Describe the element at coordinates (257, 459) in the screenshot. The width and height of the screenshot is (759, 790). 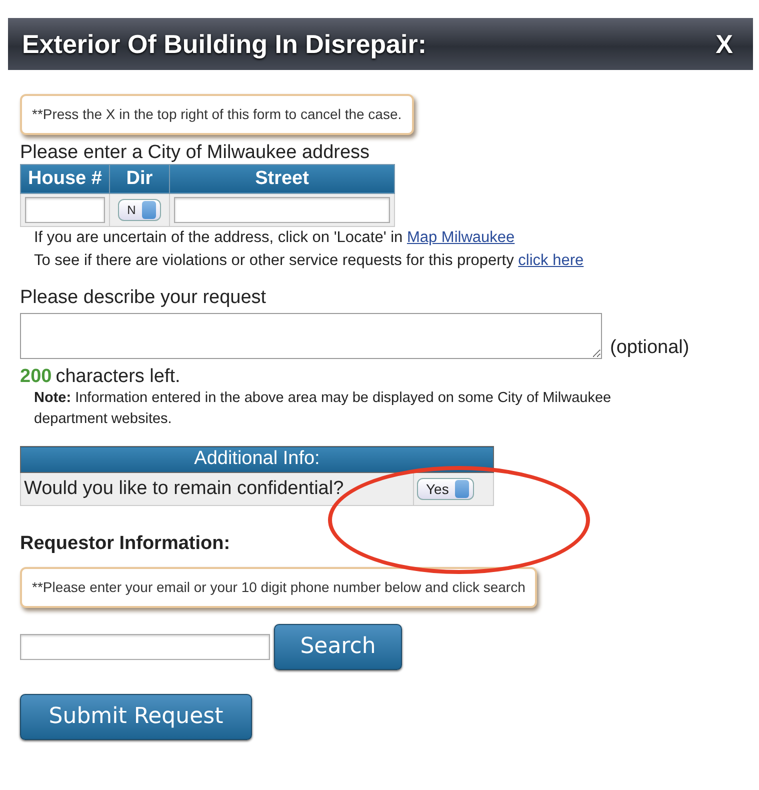
I see `table-header: Additional Info:` at that location.